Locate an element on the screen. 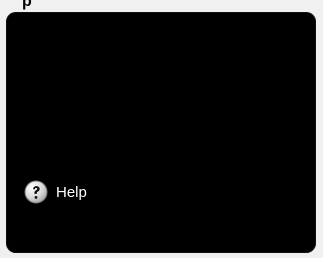 Image resolution: width=323 pixels, height=258 pixels. help-label: Help is located at coordinates (71, 192).